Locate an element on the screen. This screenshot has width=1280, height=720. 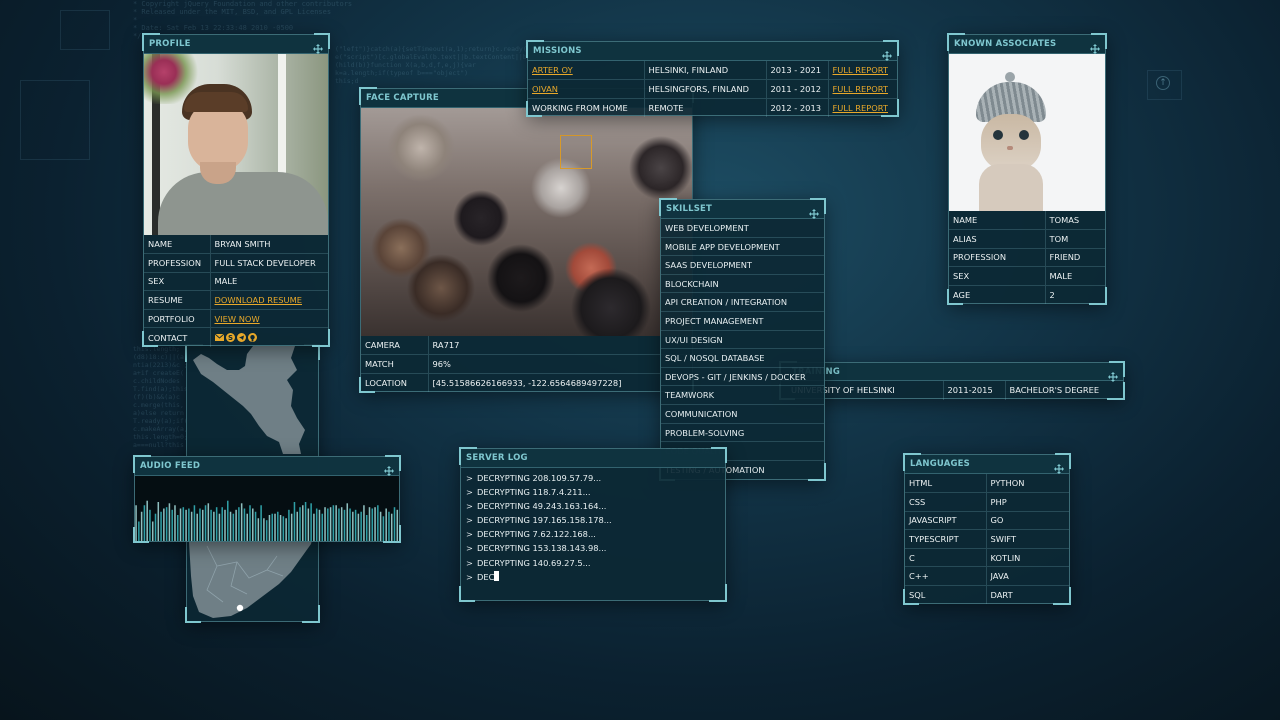
email-icon is located at coordinates (219, 337).